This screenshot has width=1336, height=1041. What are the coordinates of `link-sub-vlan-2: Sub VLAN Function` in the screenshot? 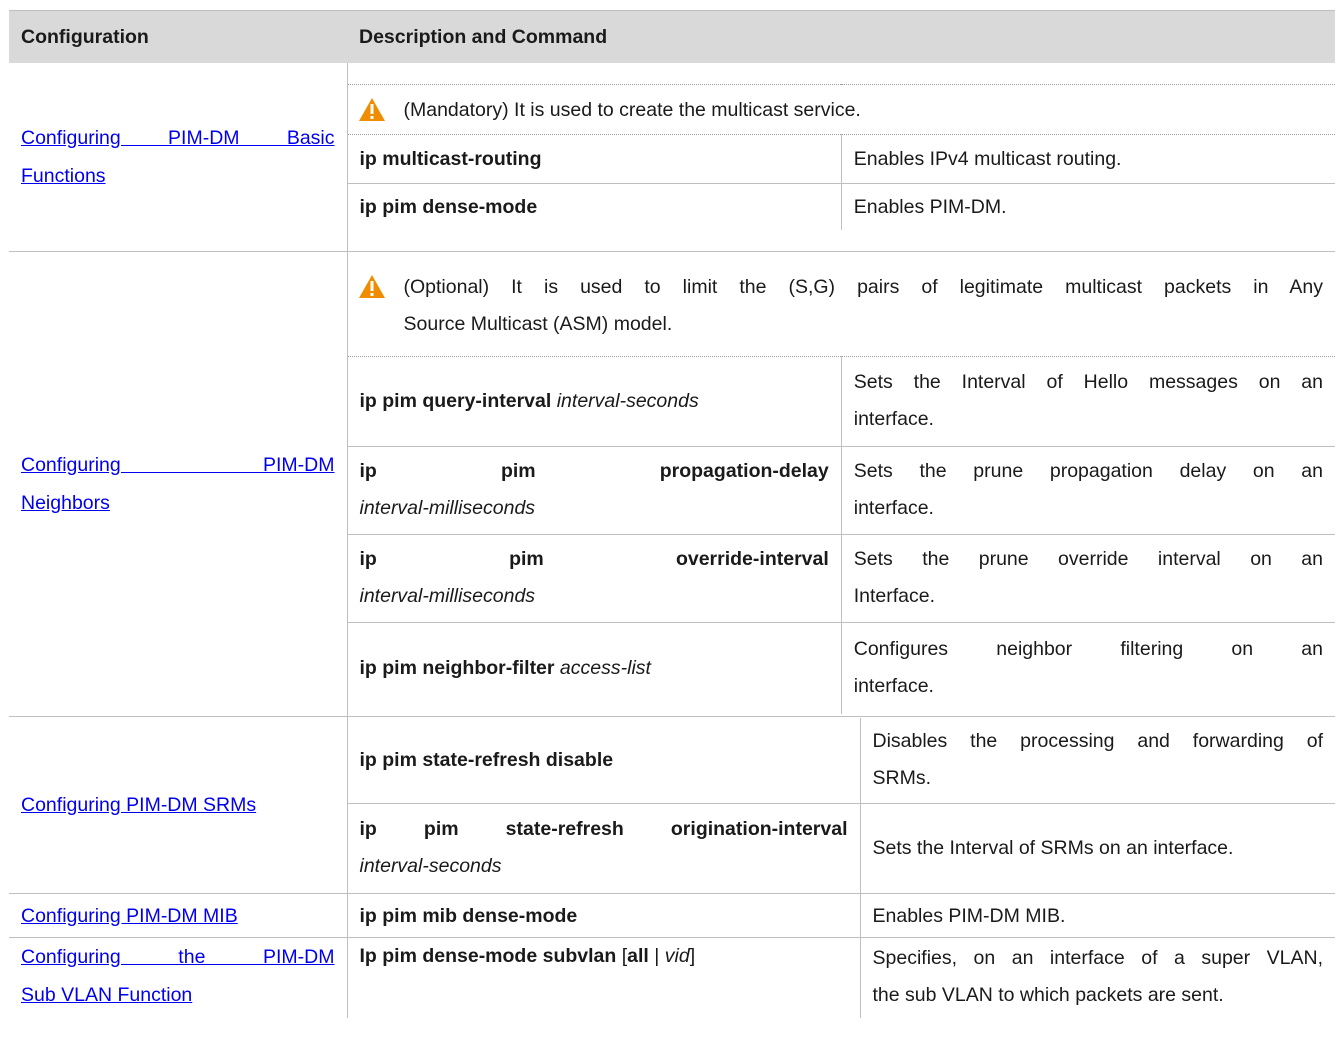 It's located at (178, 995).